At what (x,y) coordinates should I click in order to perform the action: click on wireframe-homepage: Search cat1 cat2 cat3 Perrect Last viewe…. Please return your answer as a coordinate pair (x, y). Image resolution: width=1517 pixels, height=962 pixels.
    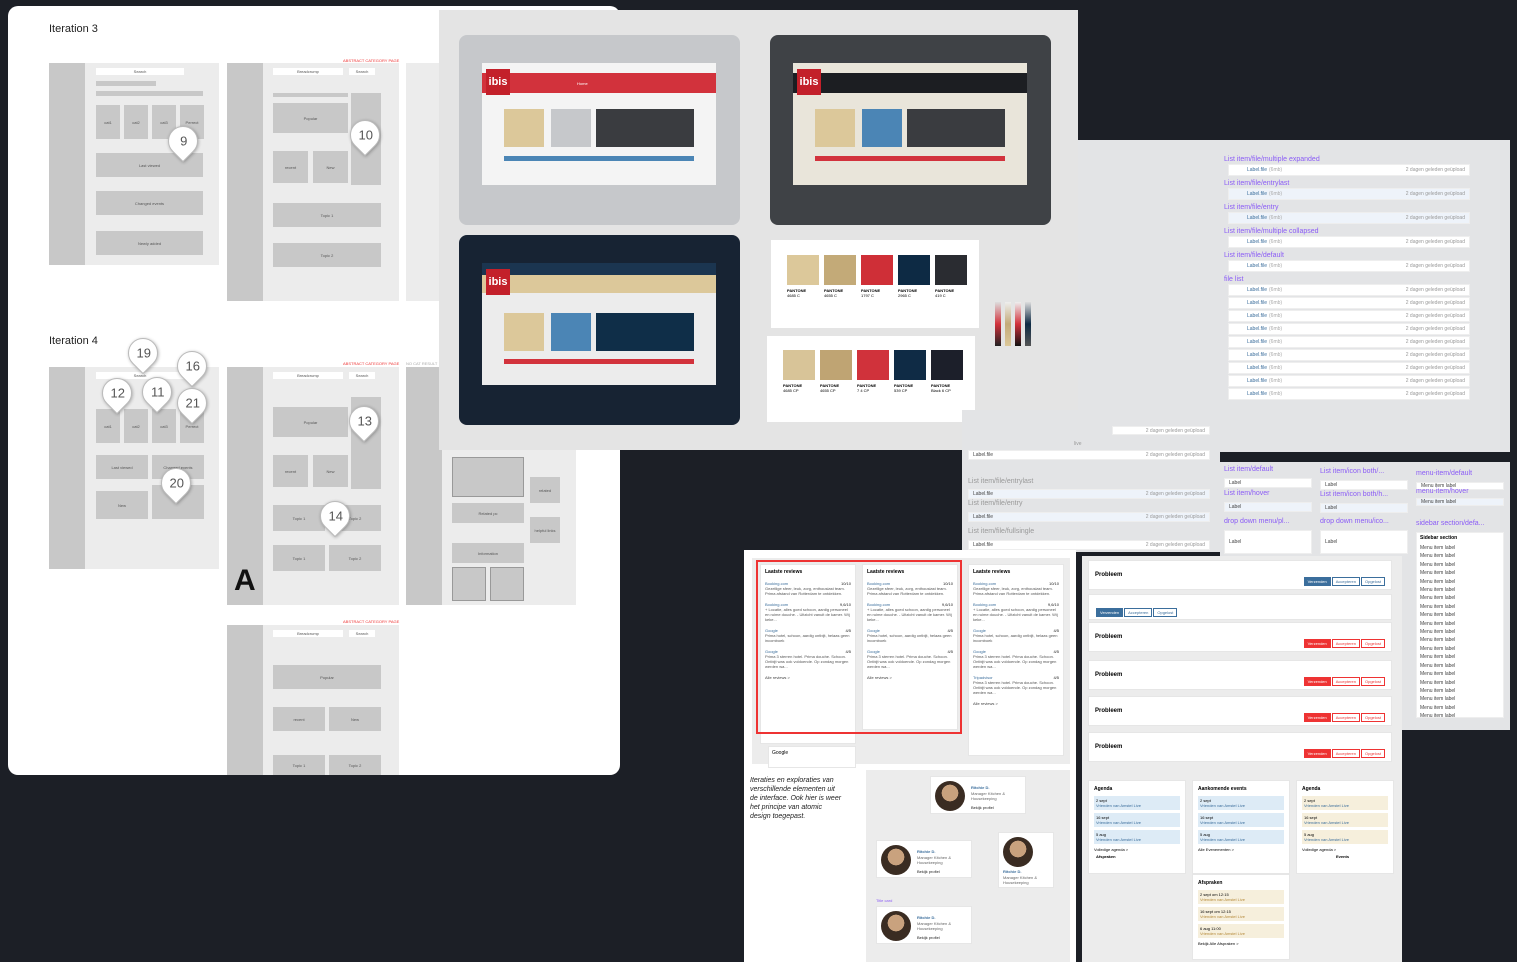
    Looking at the image, I should click on (134, 164).